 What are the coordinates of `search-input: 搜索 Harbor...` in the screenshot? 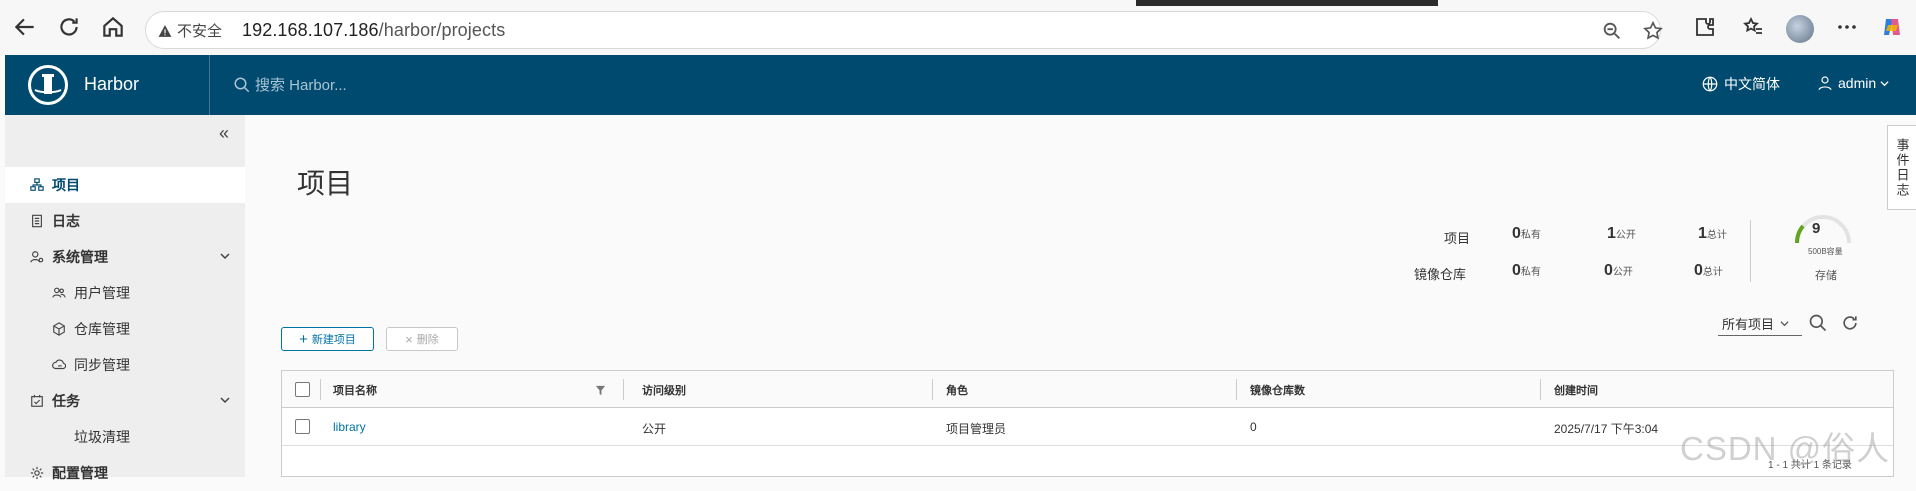 It's located at (301, 84).